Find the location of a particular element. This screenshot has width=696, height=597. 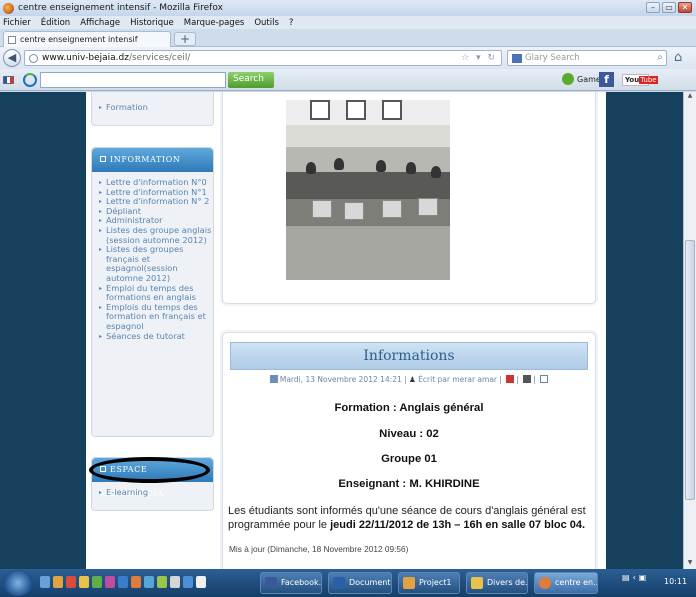

menu-affichage: Affichage is located at coordinates (100, 23).